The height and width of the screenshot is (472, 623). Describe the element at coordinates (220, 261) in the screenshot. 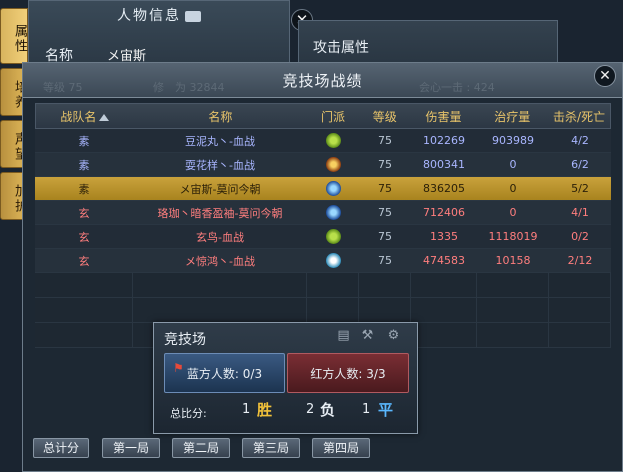

I see `row-name: メ惊鸿丶-血战` at that location.